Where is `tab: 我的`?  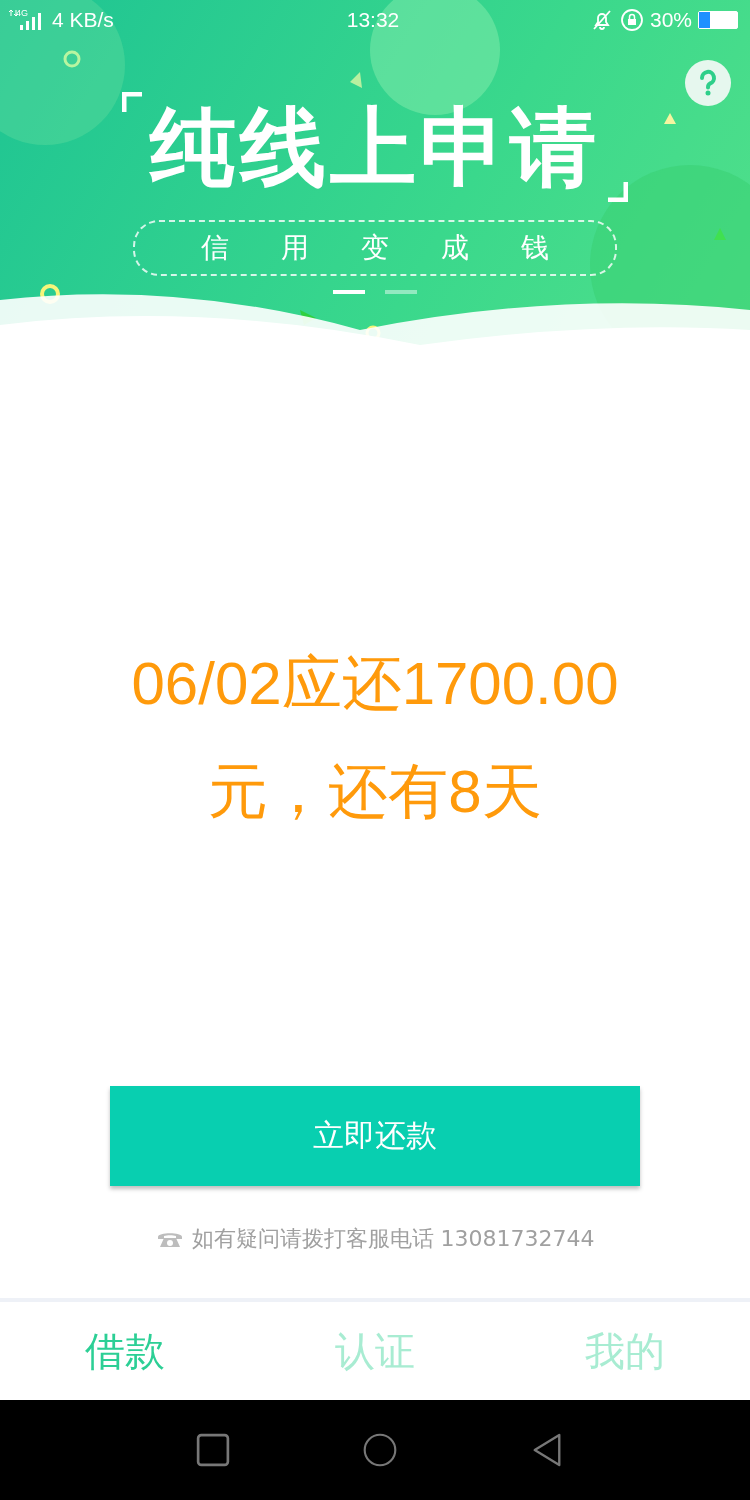 tab: 我的 is located at coordinates (625, 1351).